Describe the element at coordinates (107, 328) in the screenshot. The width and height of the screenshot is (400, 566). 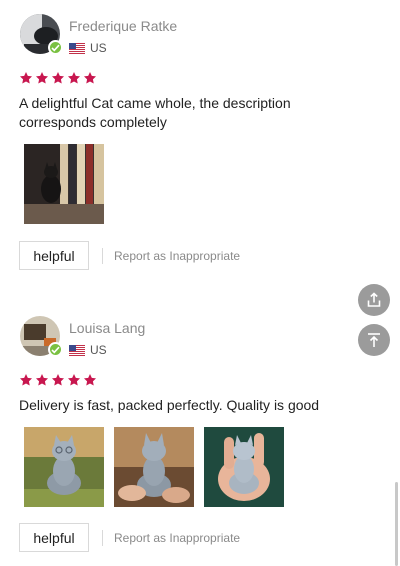
I see `reviewer-name: Louisa Lang` at that location.